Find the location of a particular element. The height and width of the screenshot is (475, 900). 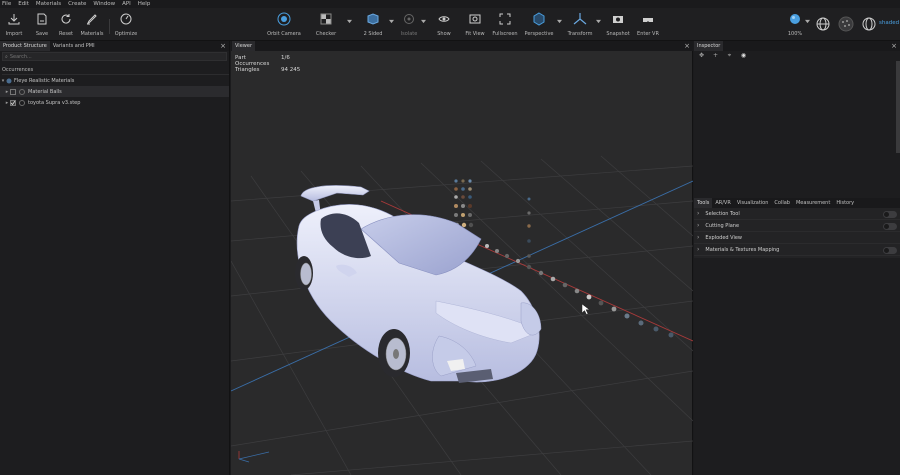

menu-help: Help is located at coordinates (144, 4).